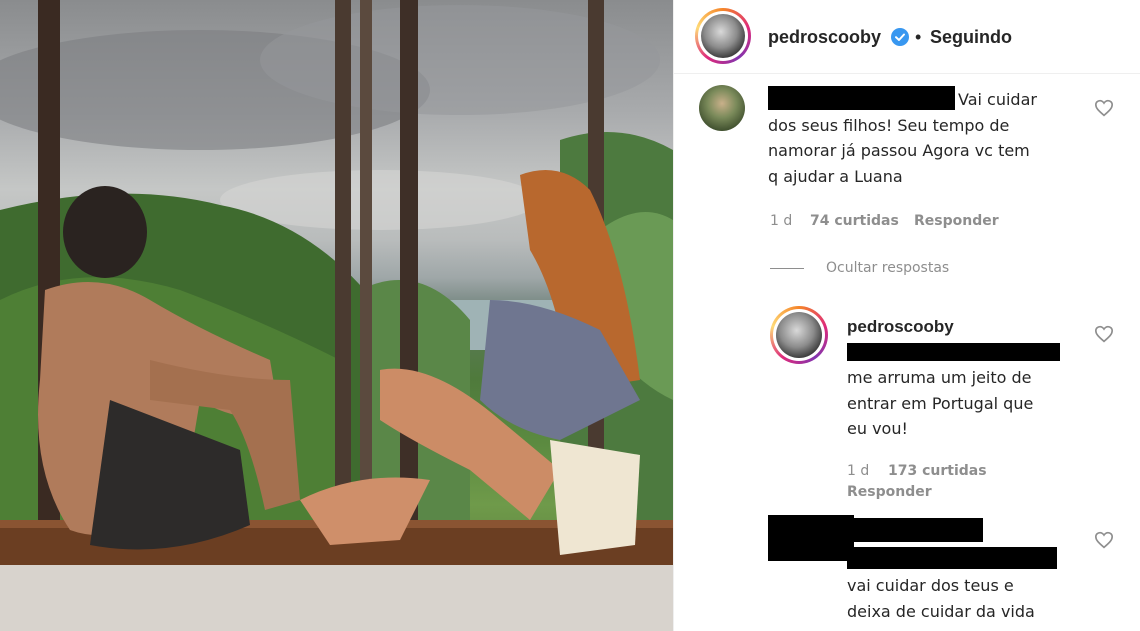 Image resolution: width=1140 pixels, height=631 pixels. Describe the element at coordinates (799, 335) in the screenshot. I see `reply-author-avatar` at that location.